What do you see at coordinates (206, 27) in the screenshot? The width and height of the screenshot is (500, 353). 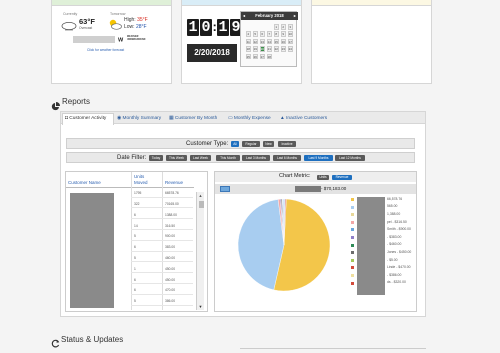 I see `clock-digit-2: 0` at bounding box center [206, 27].